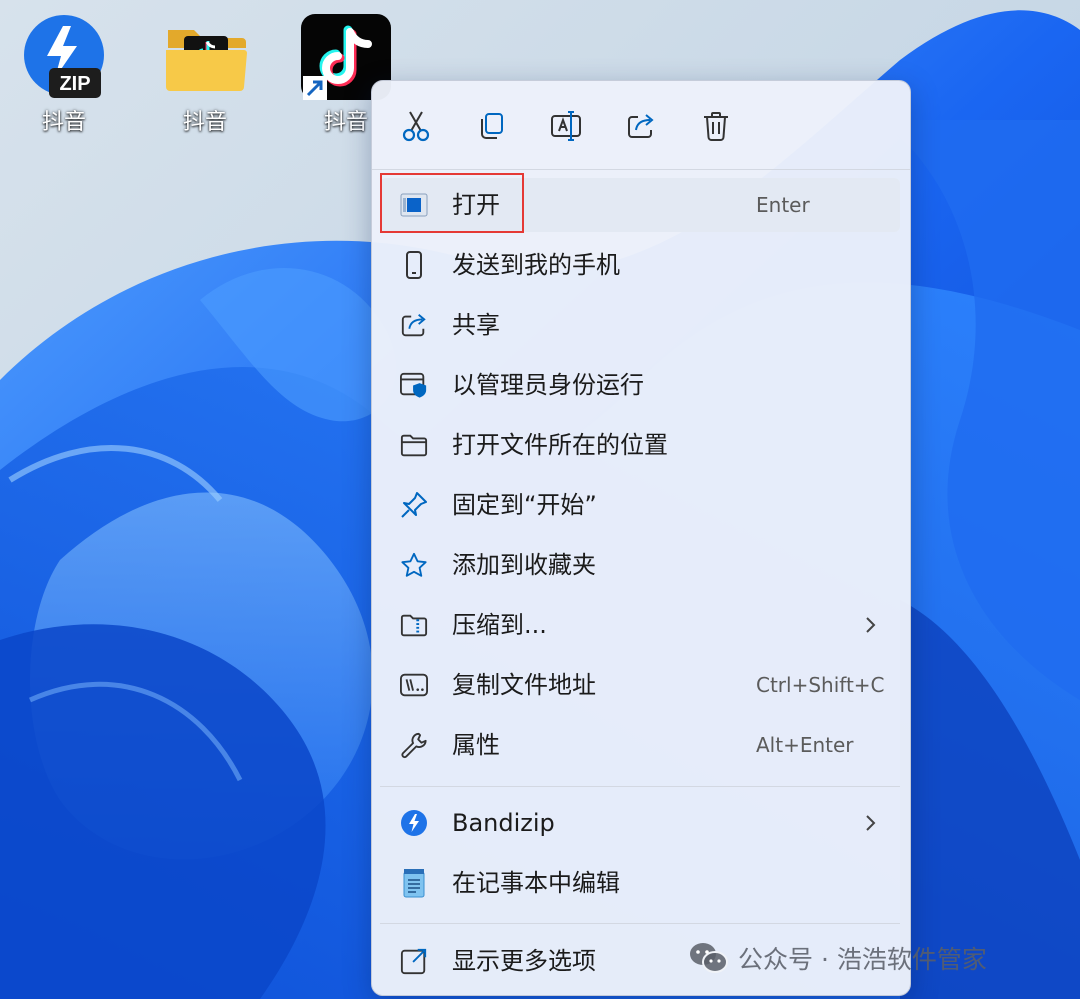  What do you see at coordinates (414, 505) in the screenshot?
I see `pin-icon` at bounding box center [414, 505].